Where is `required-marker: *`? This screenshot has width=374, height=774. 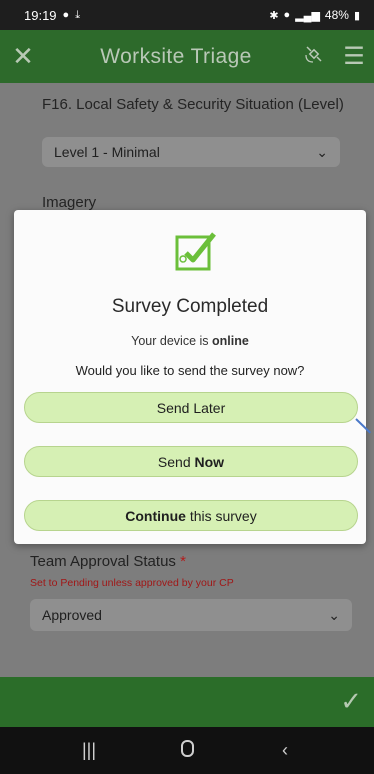 required-marker: * is located at coordinates (183, 561).